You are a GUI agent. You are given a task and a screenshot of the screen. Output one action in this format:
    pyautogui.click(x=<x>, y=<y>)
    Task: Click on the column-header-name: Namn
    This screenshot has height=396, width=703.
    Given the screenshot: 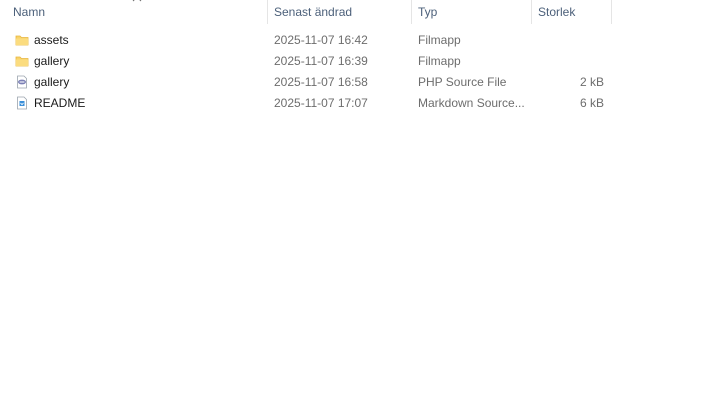 What is the action you would take?
    pyautogui.click(x=134, y=12)
    